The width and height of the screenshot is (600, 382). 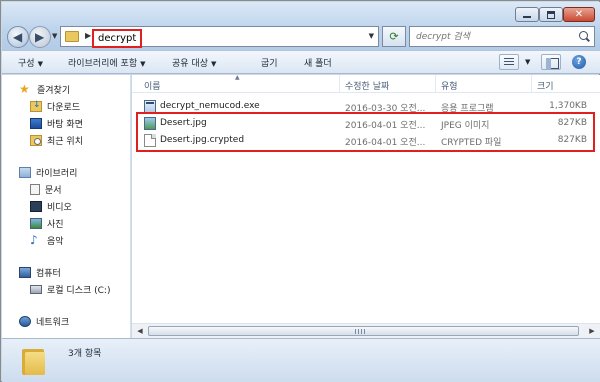 What do you see at coordinates (360, 331) in the screenshot?
I see `scrollbar-grip` at bounding box center [360, 331].